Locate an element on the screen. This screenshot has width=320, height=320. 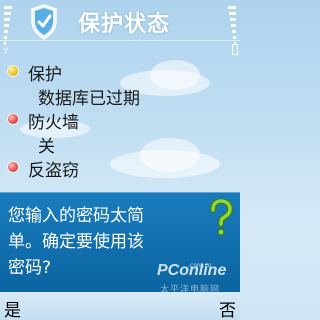
list-item-title: 防火墙 is located at coordinates (53, 123).